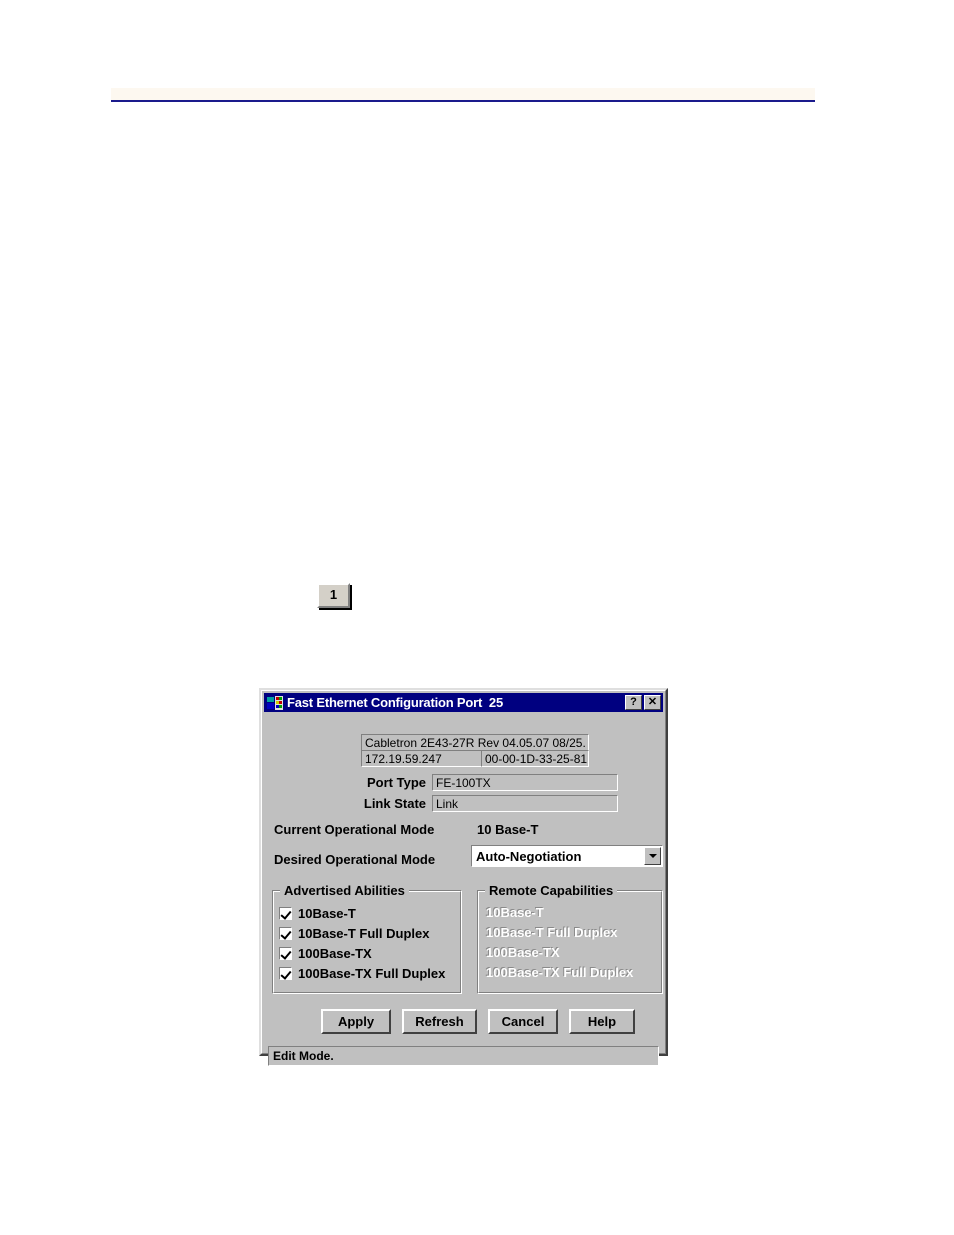 The width and height of the screenshot is (954, 1235). Describe the element at coordinates (652, 856) in the screenshot. I see `chevron-down-icon` at that location.